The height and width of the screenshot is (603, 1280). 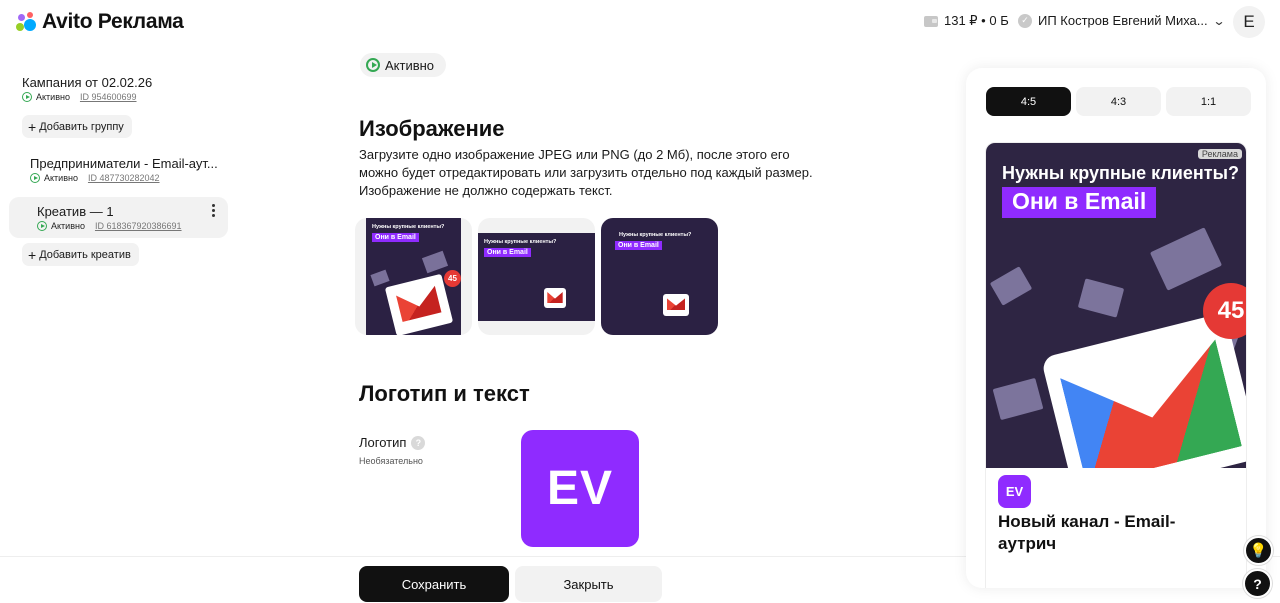 I want to click on status-badge: Активно, so click(x=403, y=65).